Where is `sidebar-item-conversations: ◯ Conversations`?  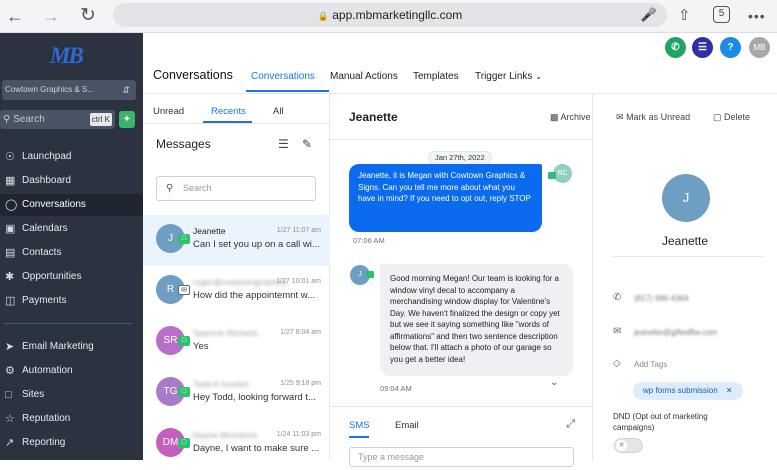
sidebar-item-conversations: ◯ Conversations is located at coordinates (71, 205).